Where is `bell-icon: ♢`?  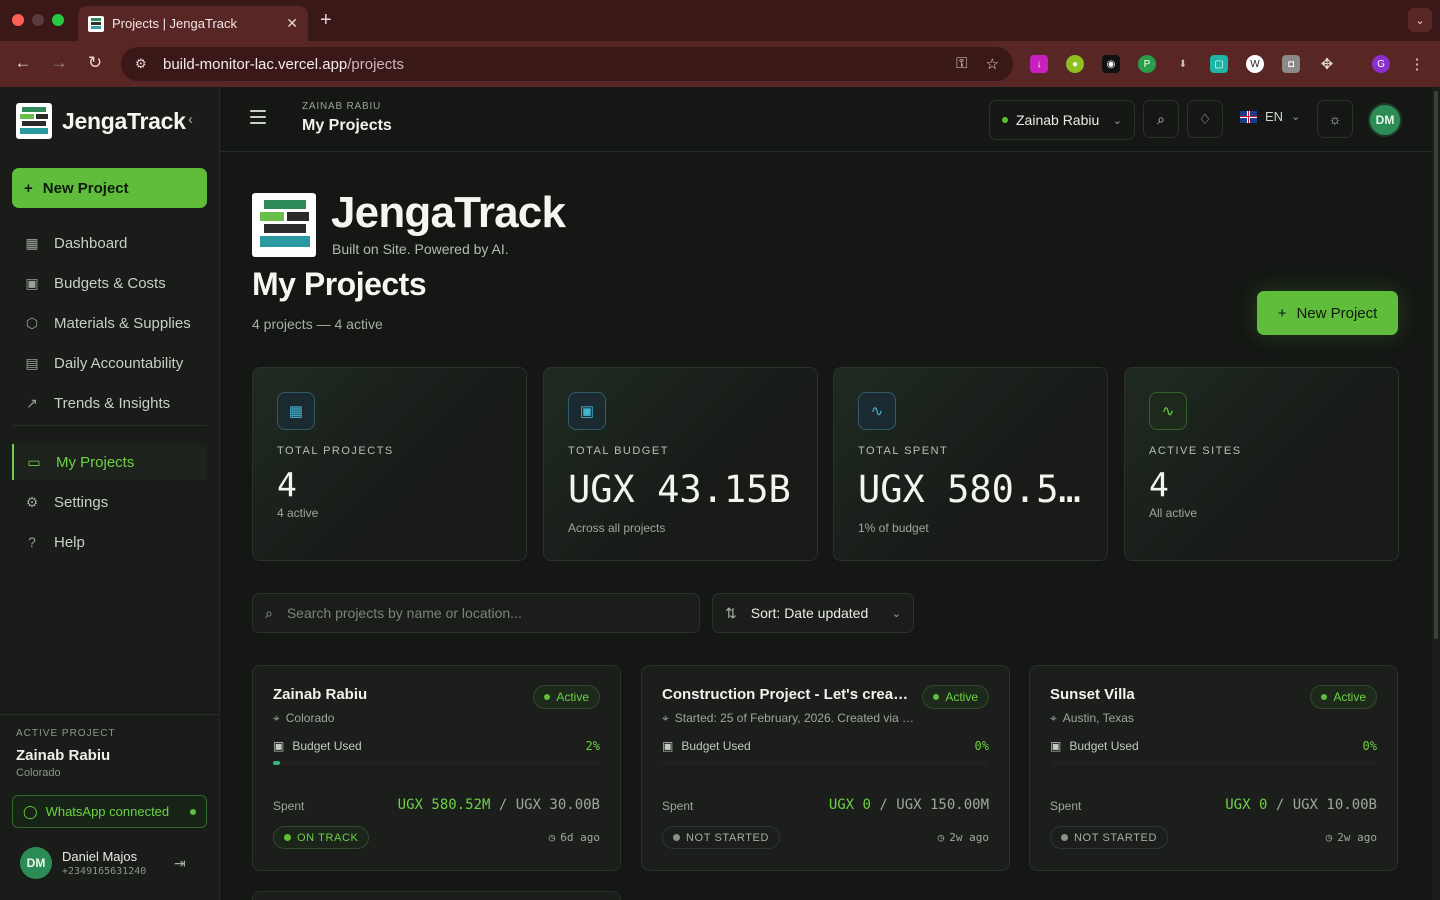 bell-icon: ♢ is located at coordinates (1205, 118).